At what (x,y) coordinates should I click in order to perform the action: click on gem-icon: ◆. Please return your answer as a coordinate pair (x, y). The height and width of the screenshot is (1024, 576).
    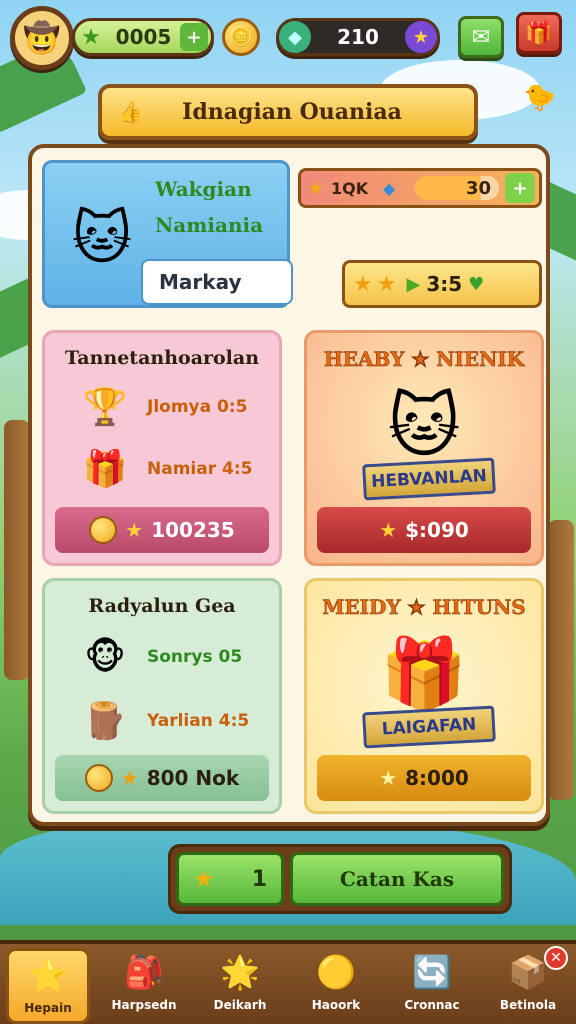
    Looking at the image, I should click on (389, 188).